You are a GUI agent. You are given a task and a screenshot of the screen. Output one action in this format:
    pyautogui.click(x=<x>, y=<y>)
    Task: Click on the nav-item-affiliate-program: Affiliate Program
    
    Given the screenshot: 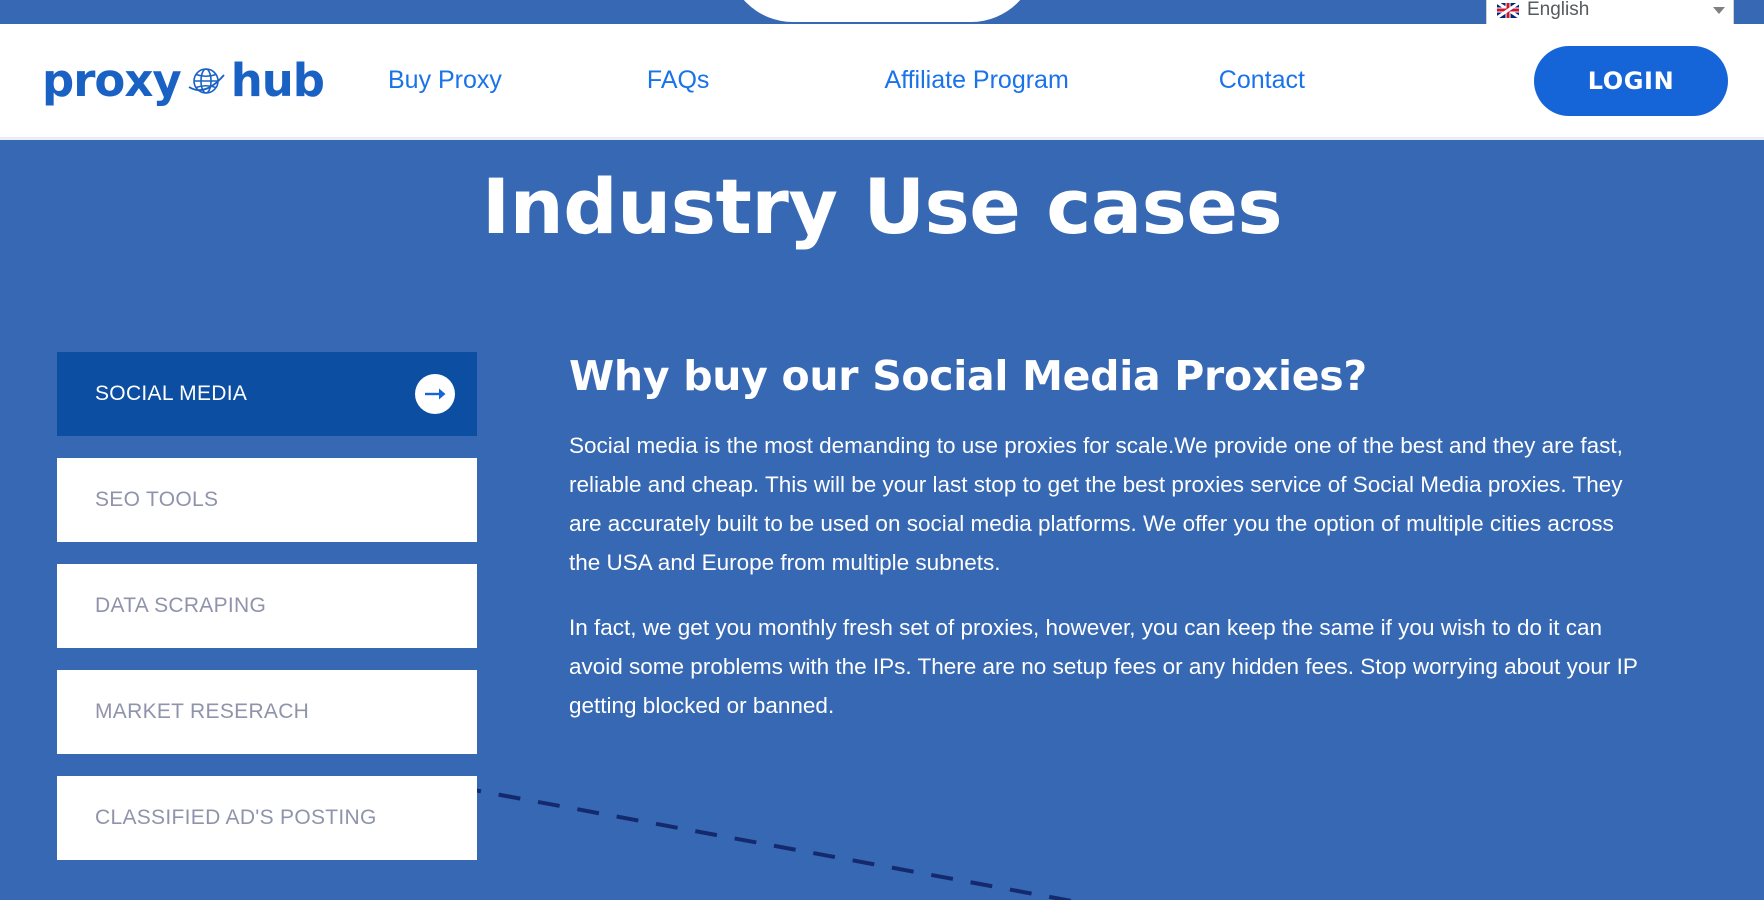 What is the action you would take?
    pyautogui.click(x=976, y=80)
    